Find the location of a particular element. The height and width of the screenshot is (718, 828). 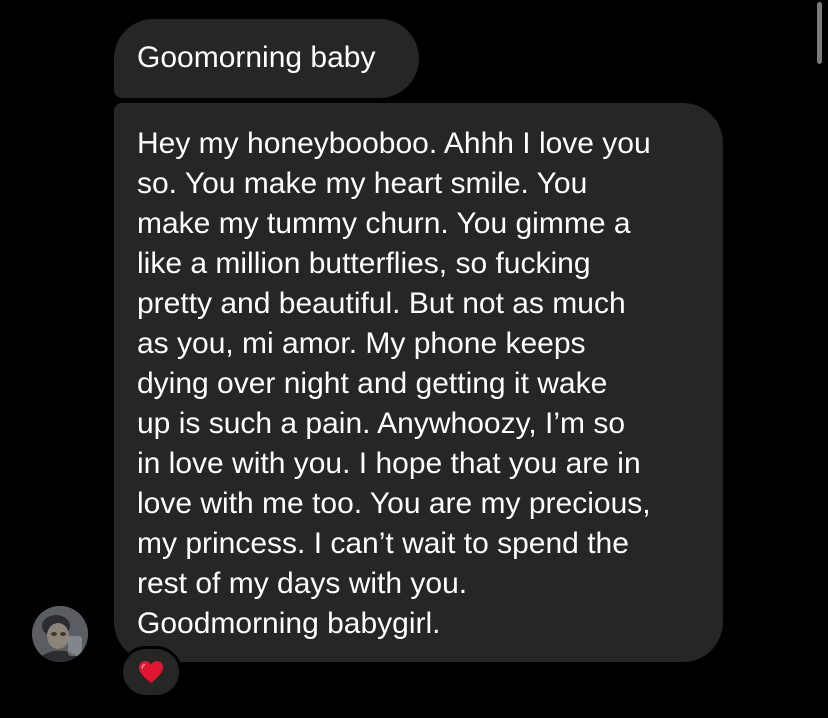

red-heart-icon is located at coordinates (151, 672).